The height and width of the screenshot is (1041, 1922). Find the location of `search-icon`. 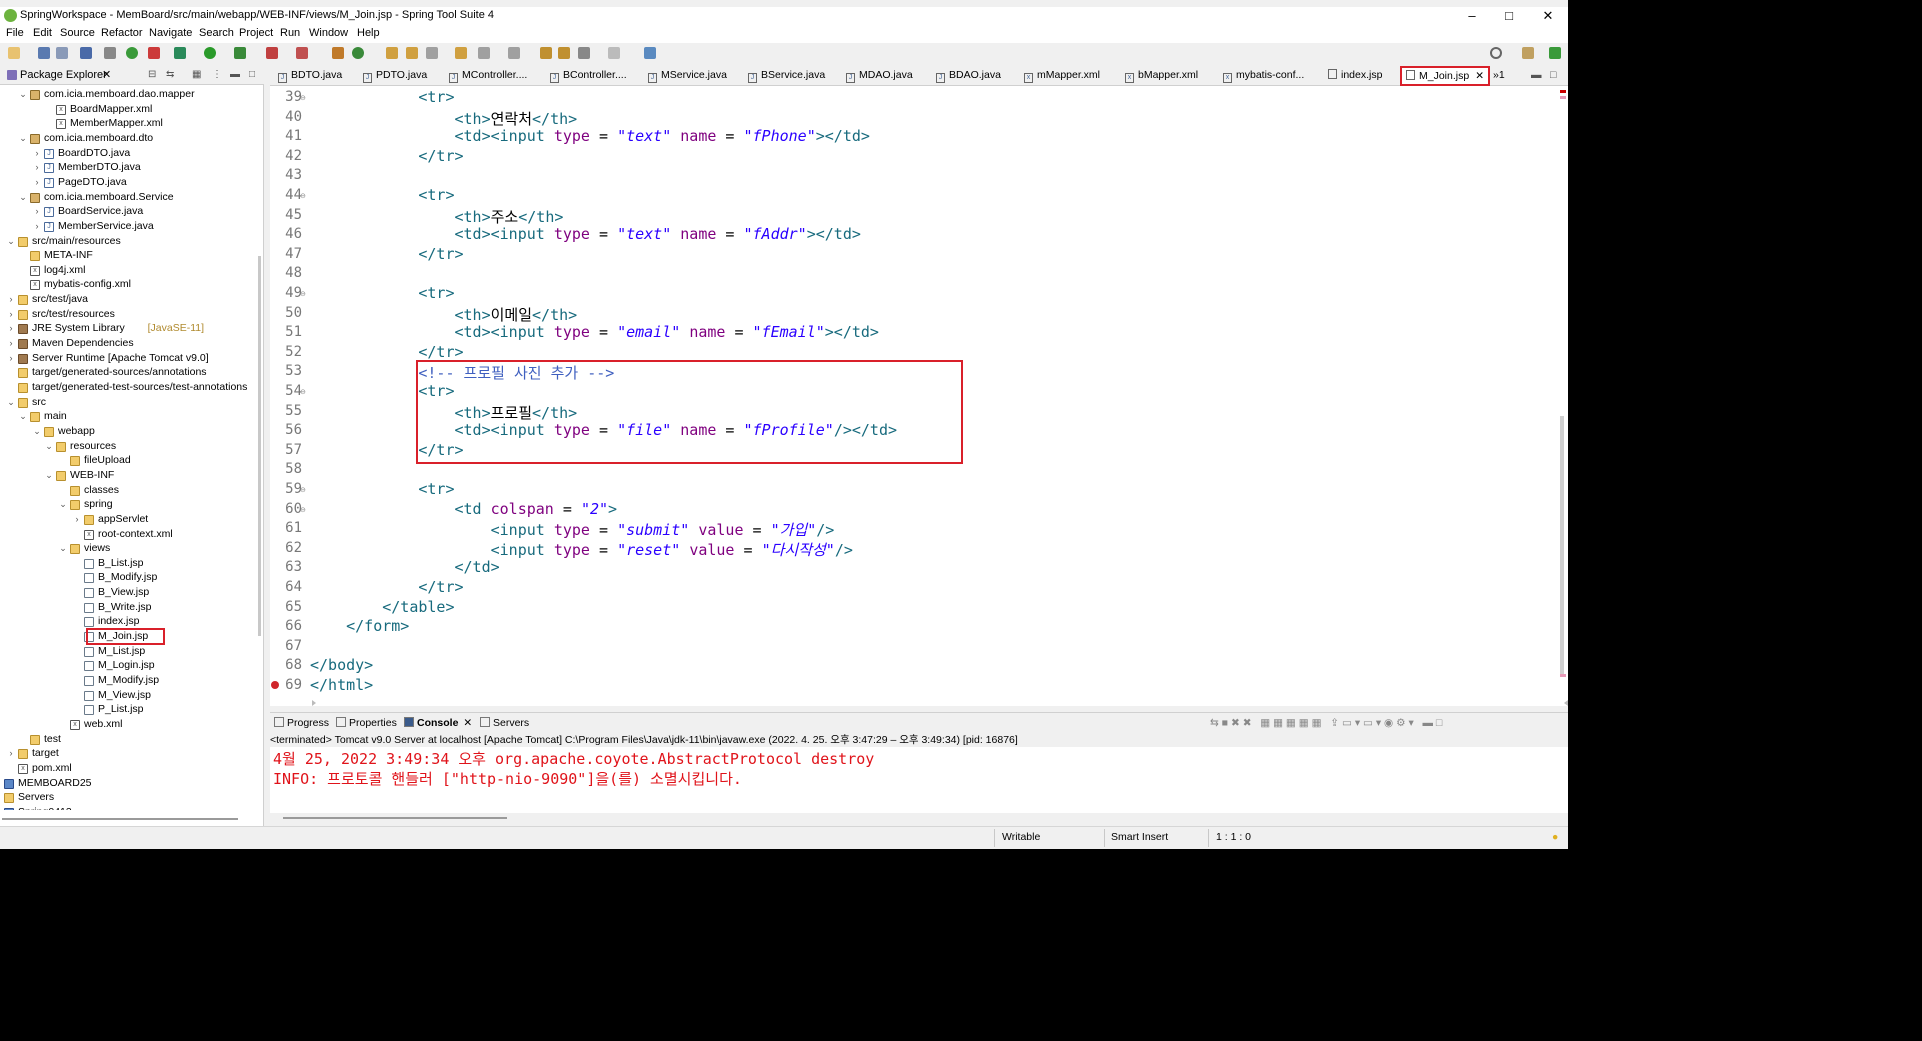

search-icon is located at coordinates (1496, 53).